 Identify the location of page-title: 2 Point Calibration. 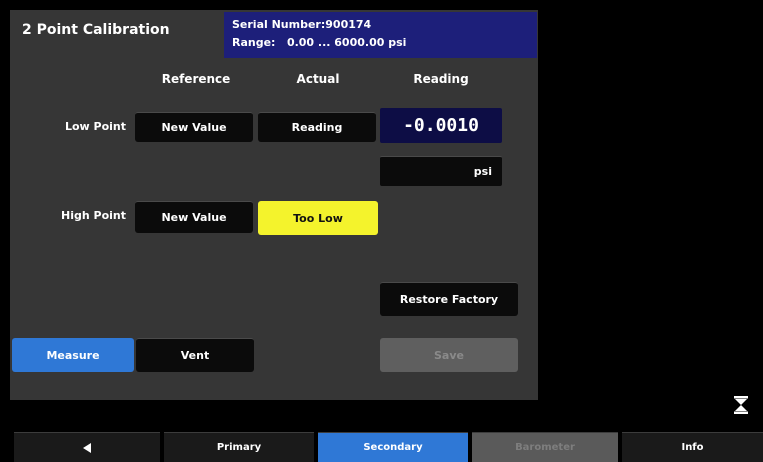
(96, 30).